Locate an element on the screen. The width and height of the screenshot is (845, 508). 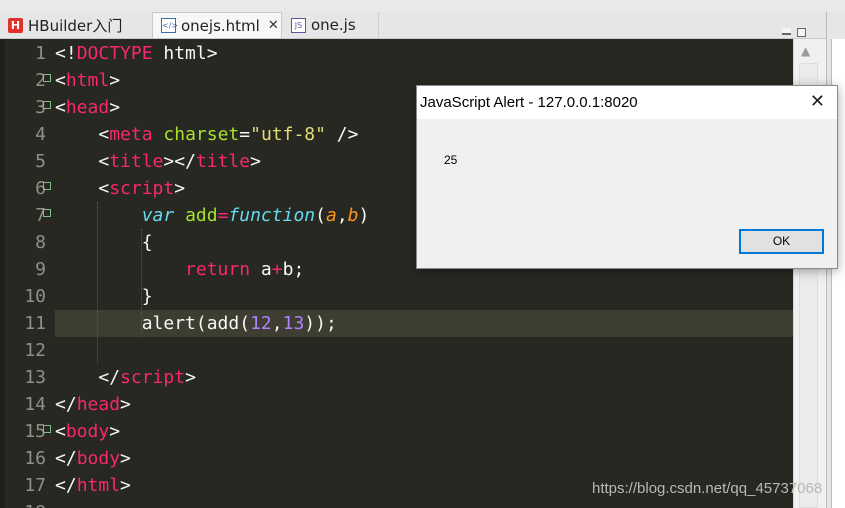
line-number: 14 is located at coordinates (35, 404).